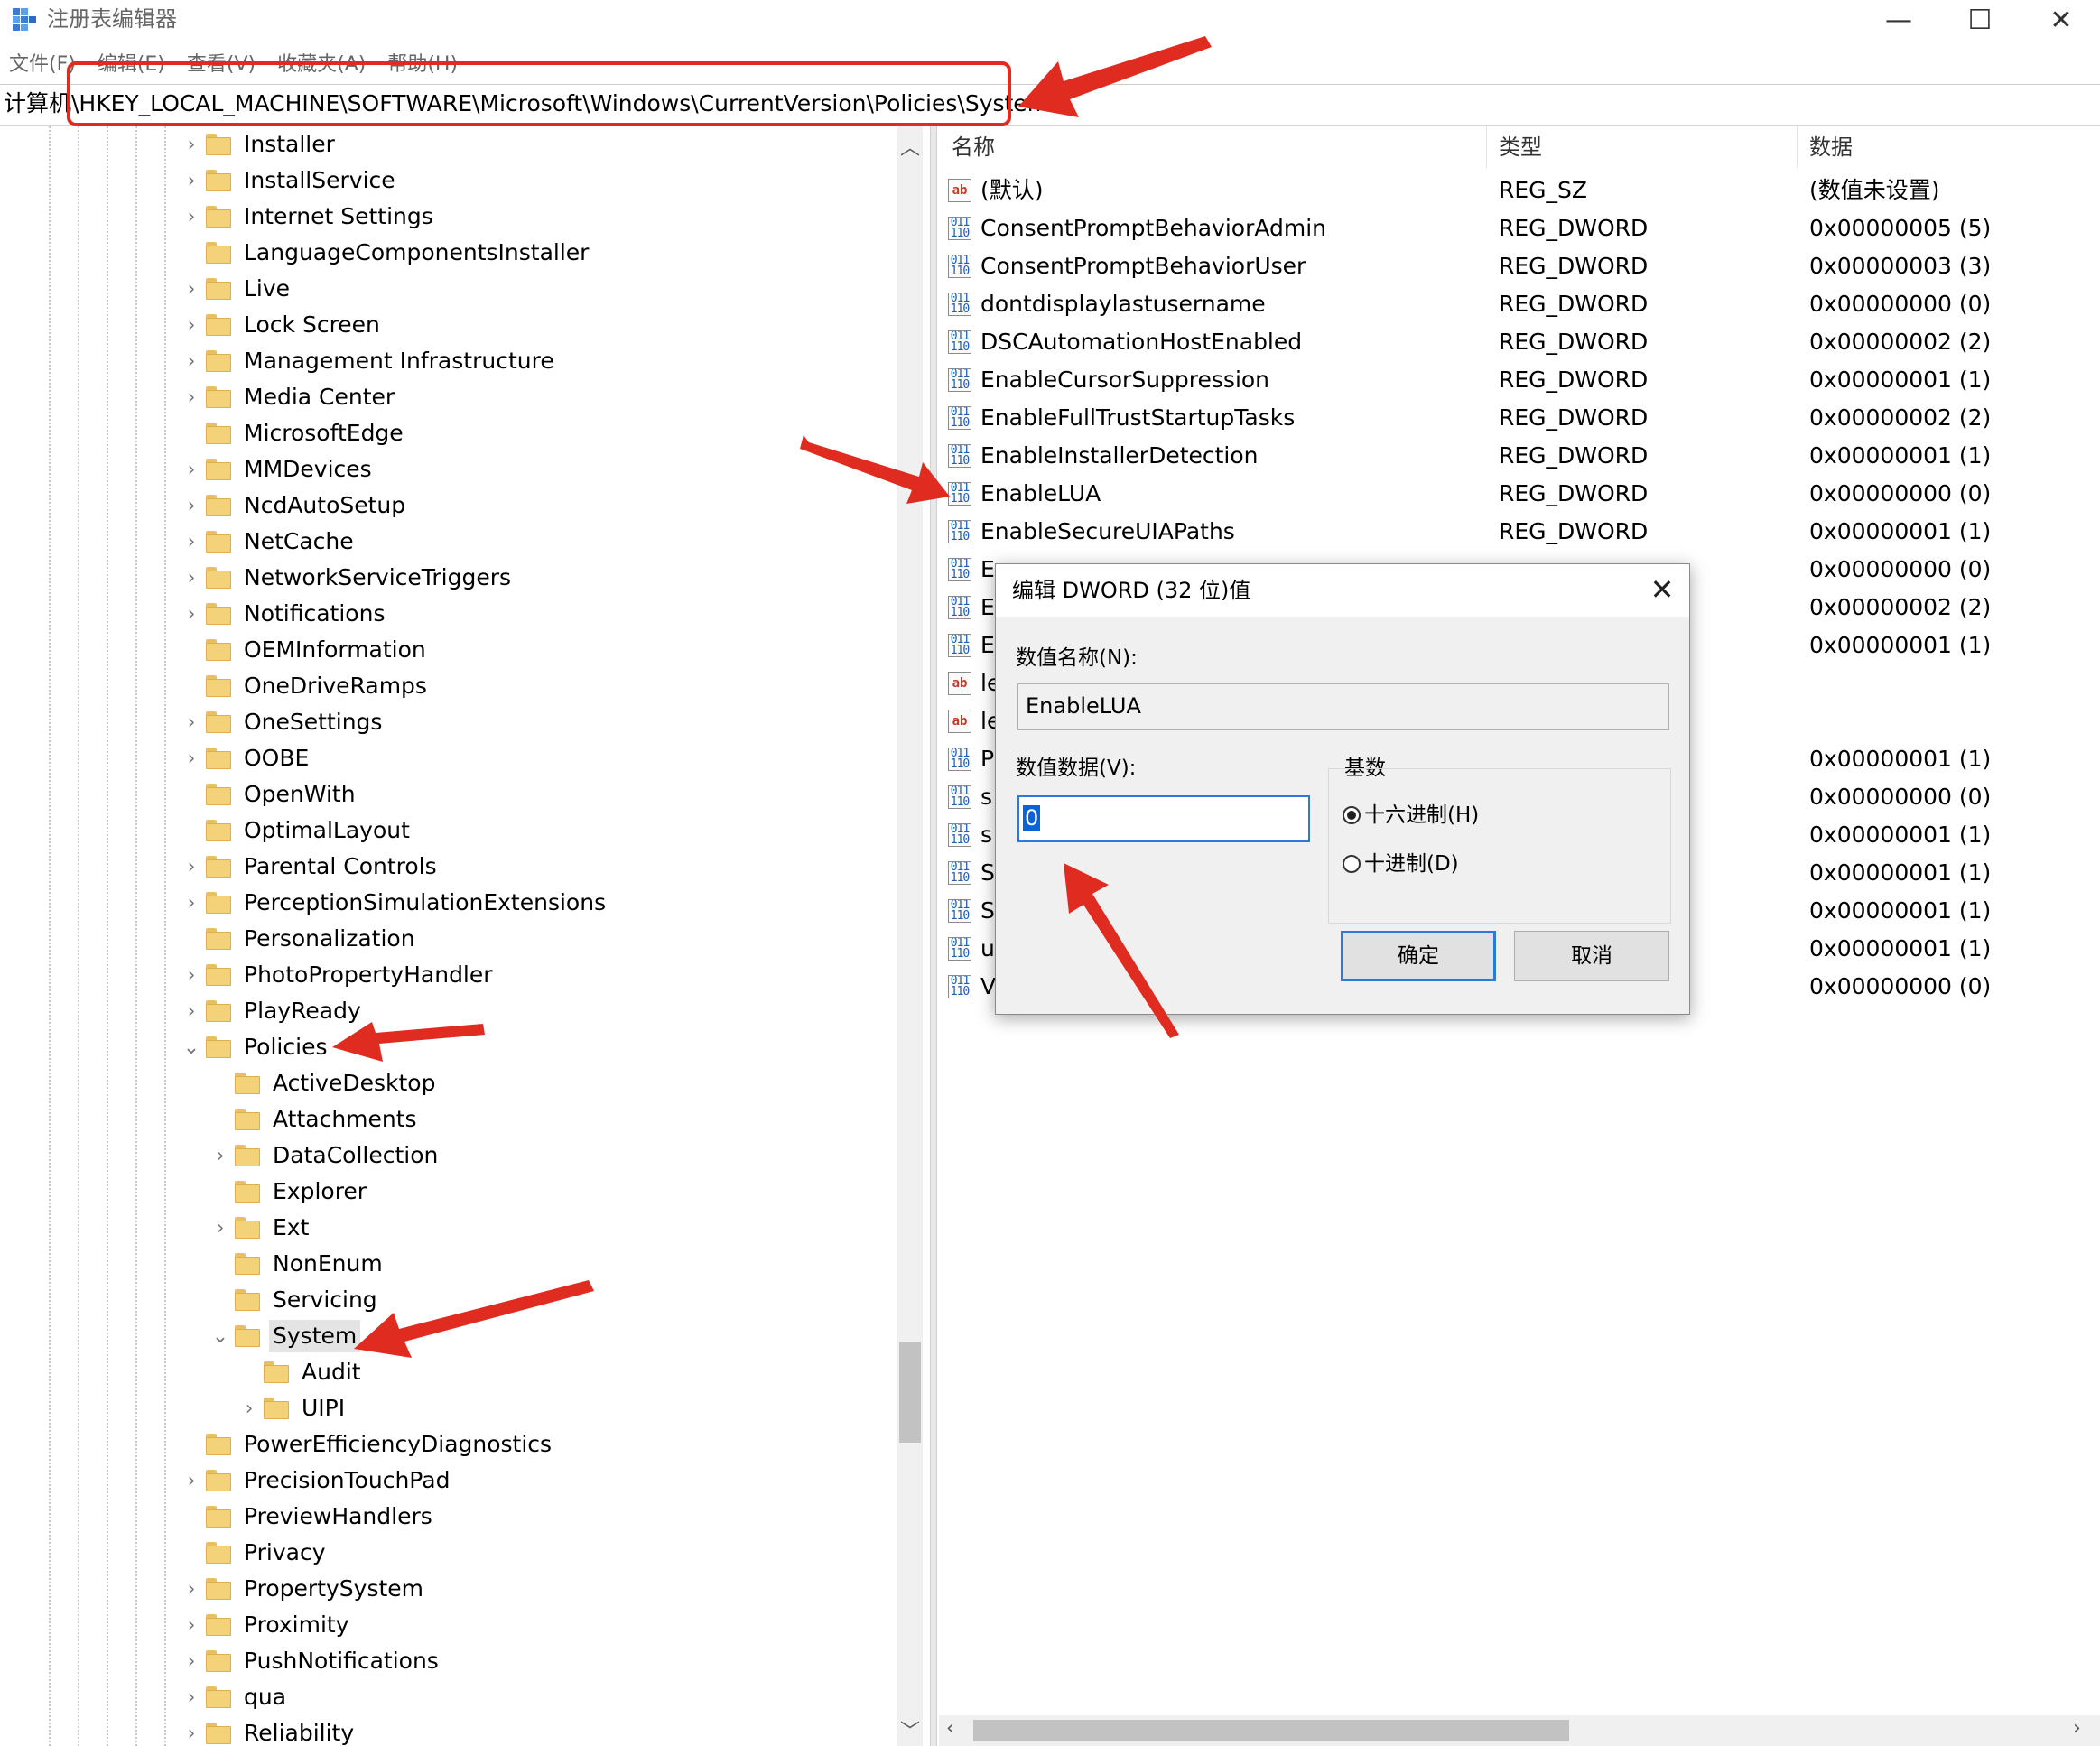  I want to click on tree-item: › Parental Controls, so click(311, 867).